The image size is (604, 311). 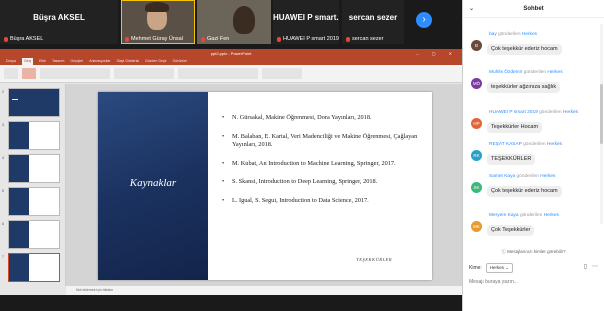 What do you see at coordinates (11, 73) in the screenshot?
I see `paste-button` at bounding box center [11, 73].